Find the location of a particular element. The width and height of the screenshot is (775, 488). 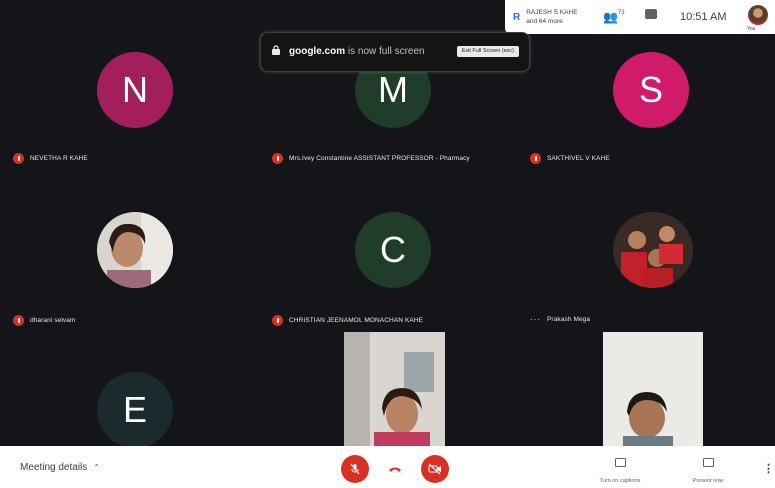

avatar-initial: C is located at coordinates (393, 249).